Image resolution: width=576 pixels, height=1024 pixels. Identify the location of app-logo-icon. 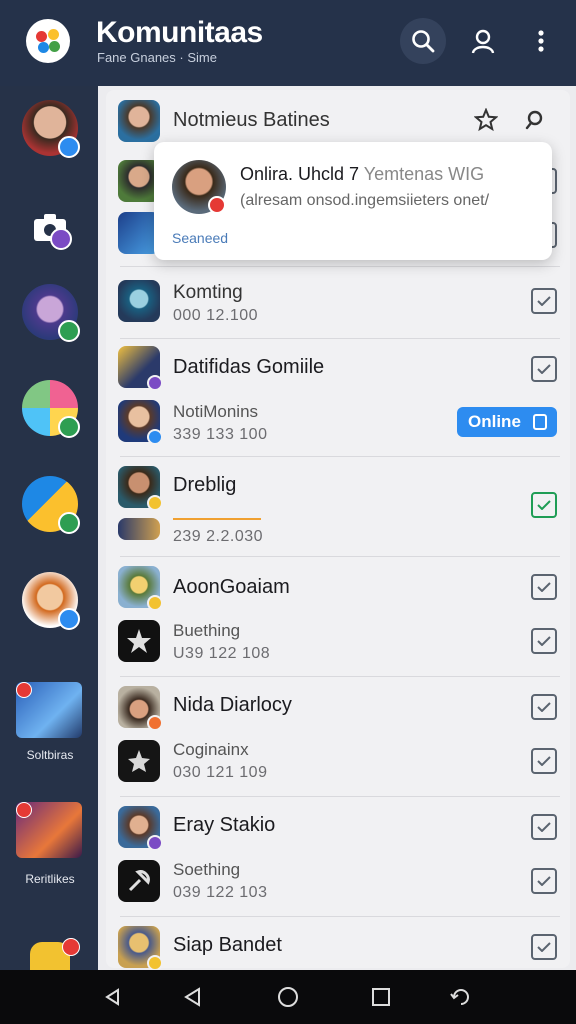
(48, 41).